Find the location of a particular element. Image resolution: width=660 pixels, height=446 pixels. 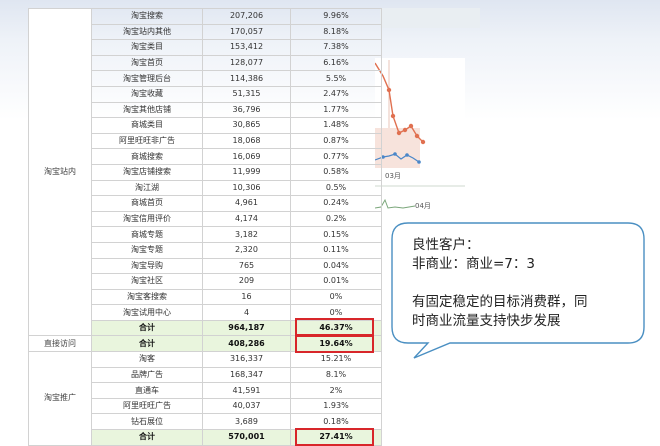

share-cell: 7.38% is located at coordinates (336, 47).